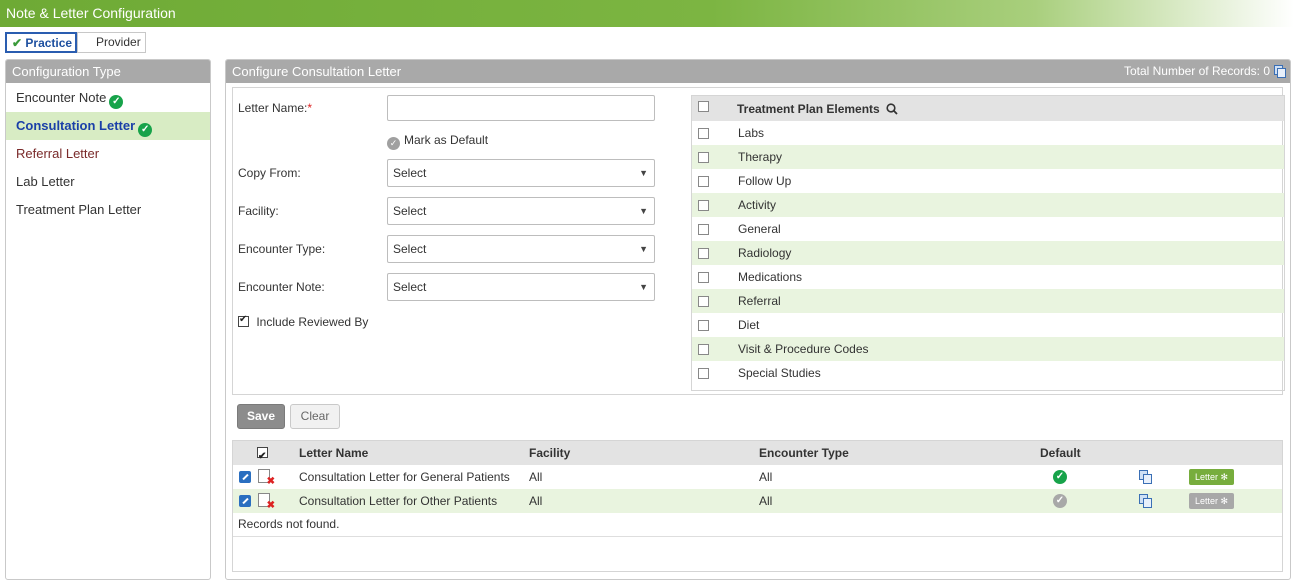 Image resolution: width=1294 pixels, height=586 pixels. I want to click on treatment-element-row: Special Studies, so click(988, 373).